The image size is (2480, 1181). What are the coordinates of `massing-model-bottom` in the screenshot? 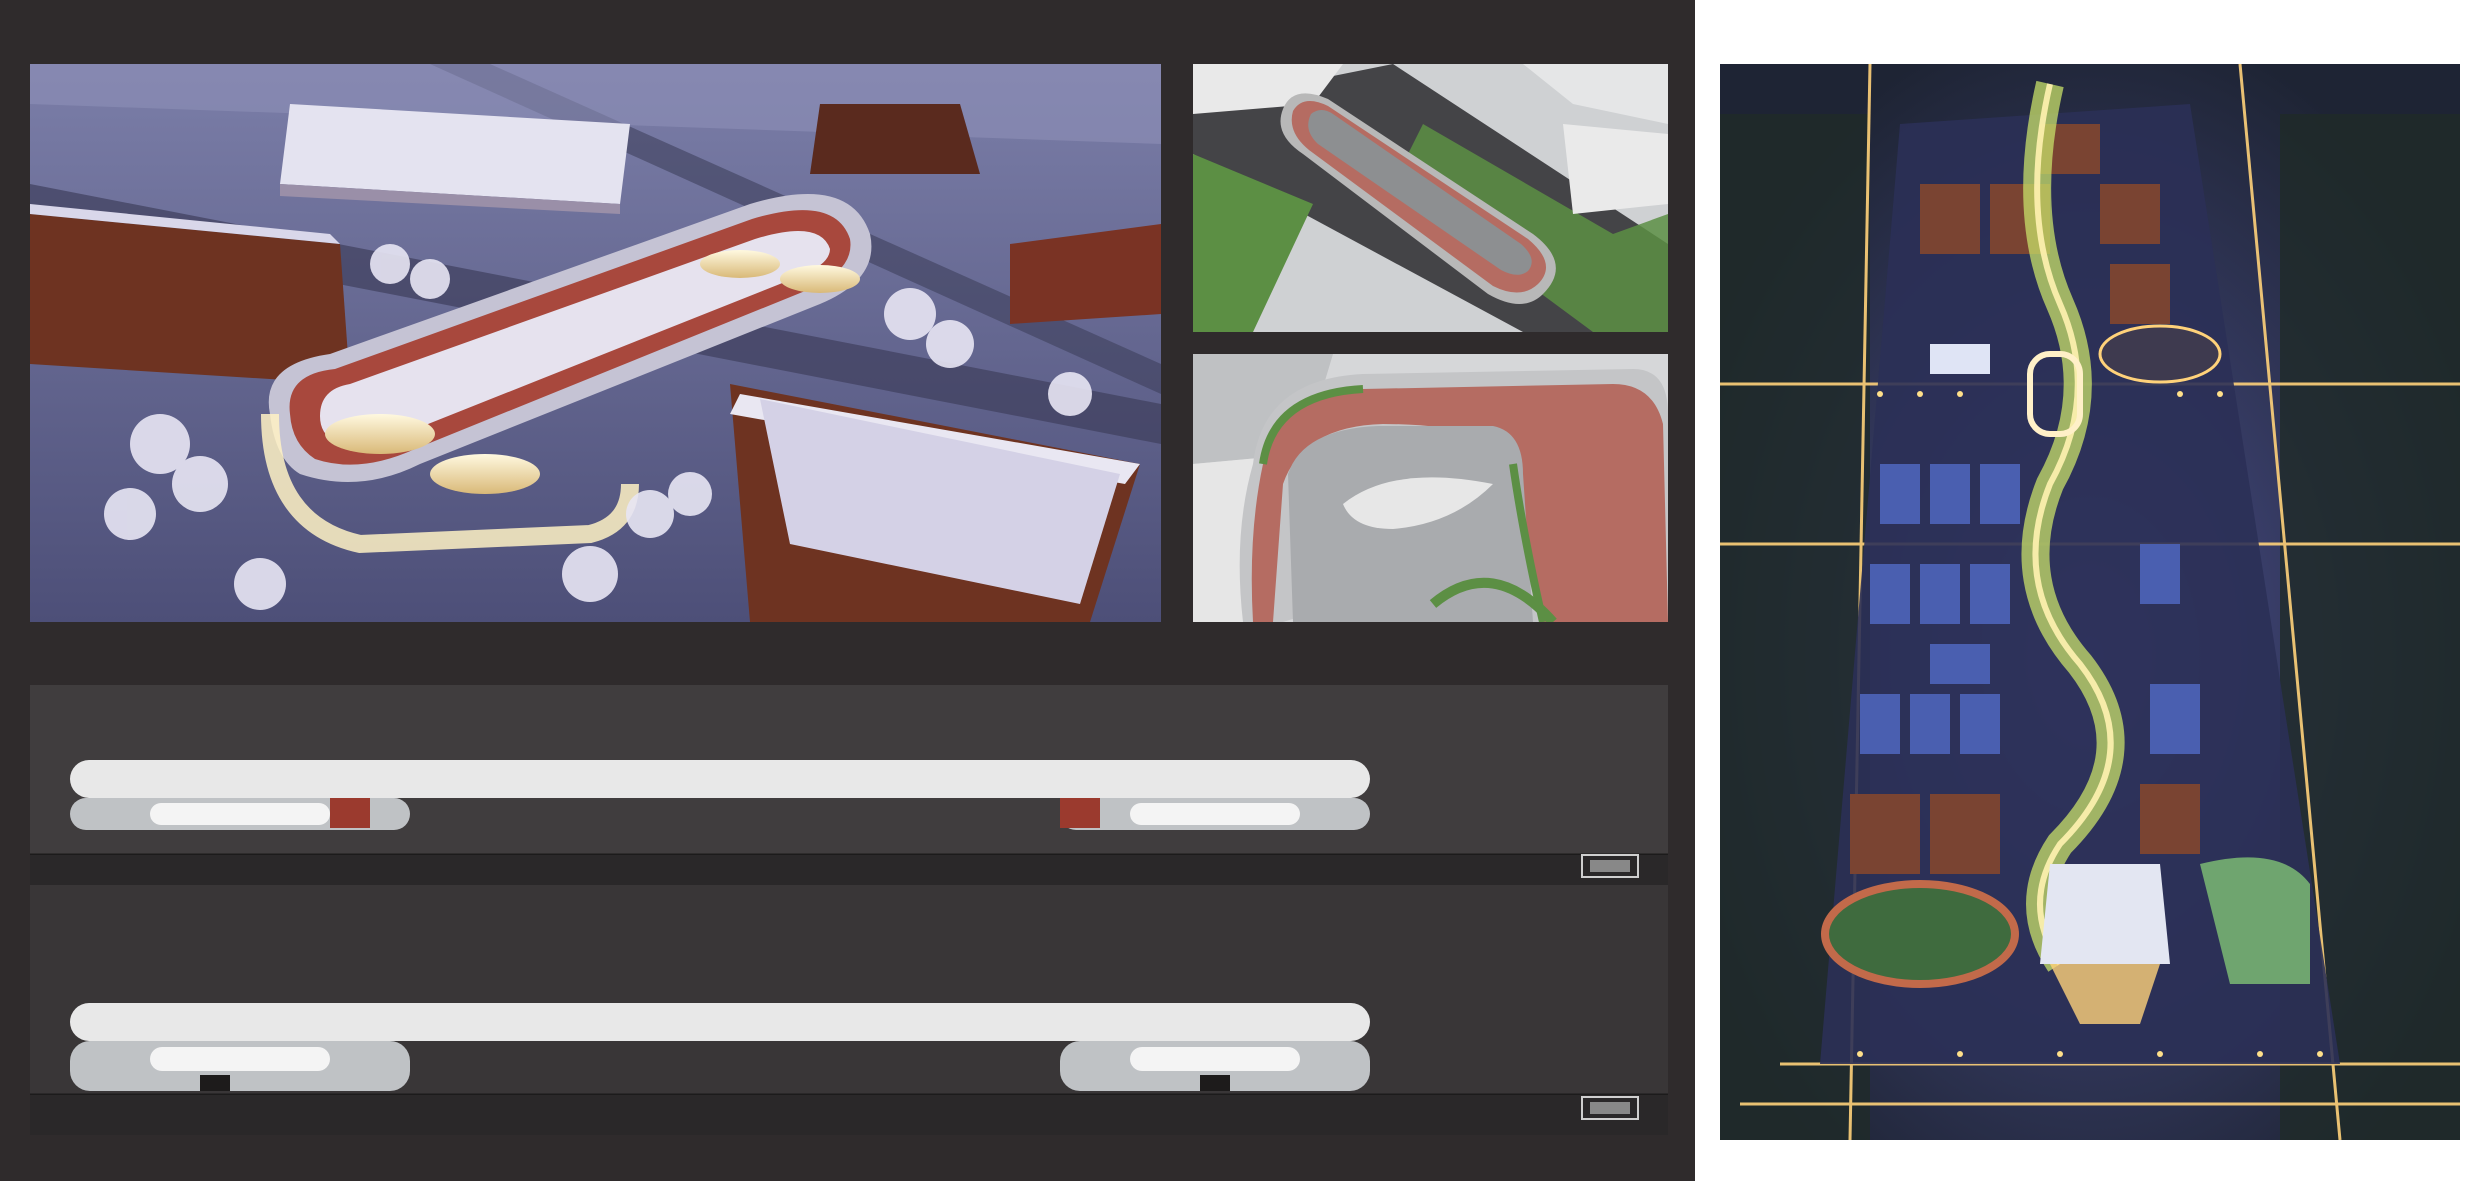 It's located at (1430, 488).